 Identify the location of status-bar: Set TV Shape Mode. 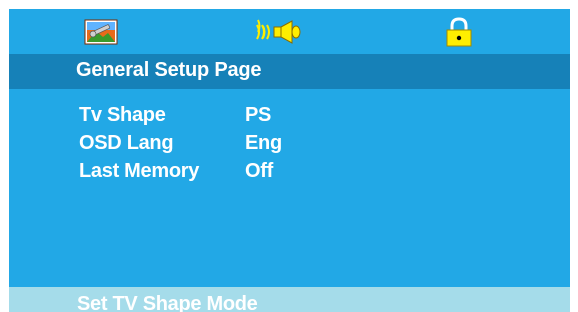
(289, 299).